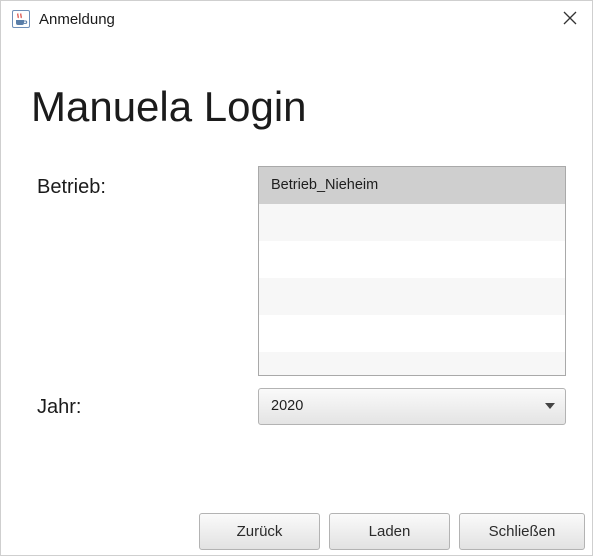 The image size is (593, 556). What do you see at coordinates (169, 106) in the screenshot?
I see `page-title: Manuela Login` at bounding box center [169, 106].